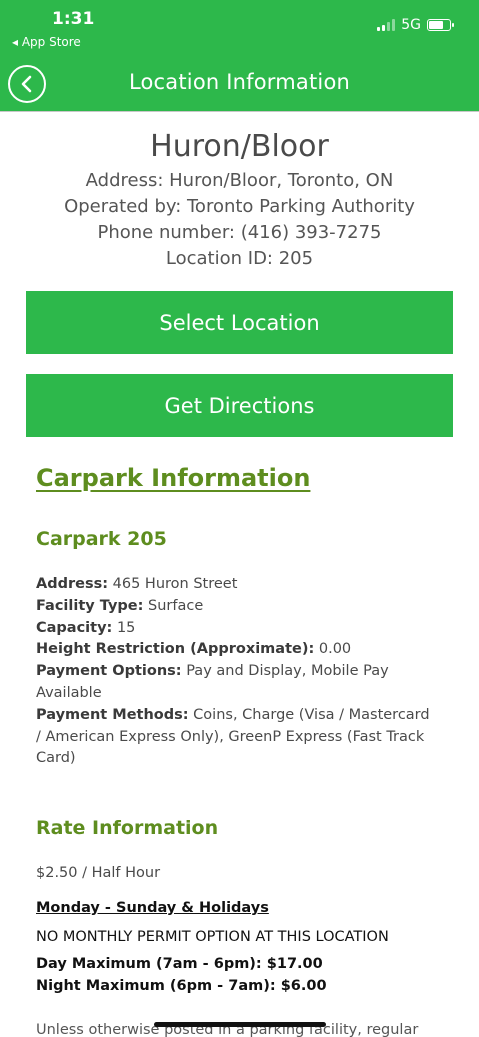 Image resolution: width=479 pixels, height=1037 pixels. Describe the element at coordinates (386, 25) in the screenshot. I see `signal-icon` at that location.